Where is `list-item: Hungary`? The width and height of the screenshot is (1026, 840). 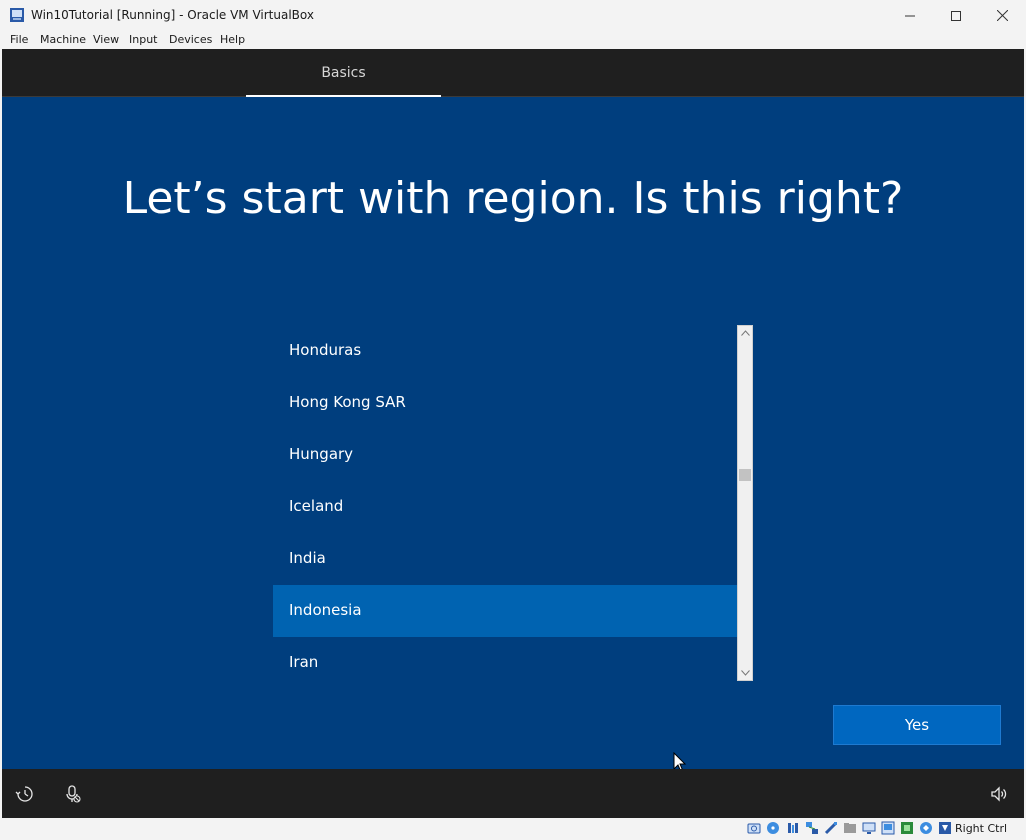 list-item: Hungary is located at coordinates (505, 455).